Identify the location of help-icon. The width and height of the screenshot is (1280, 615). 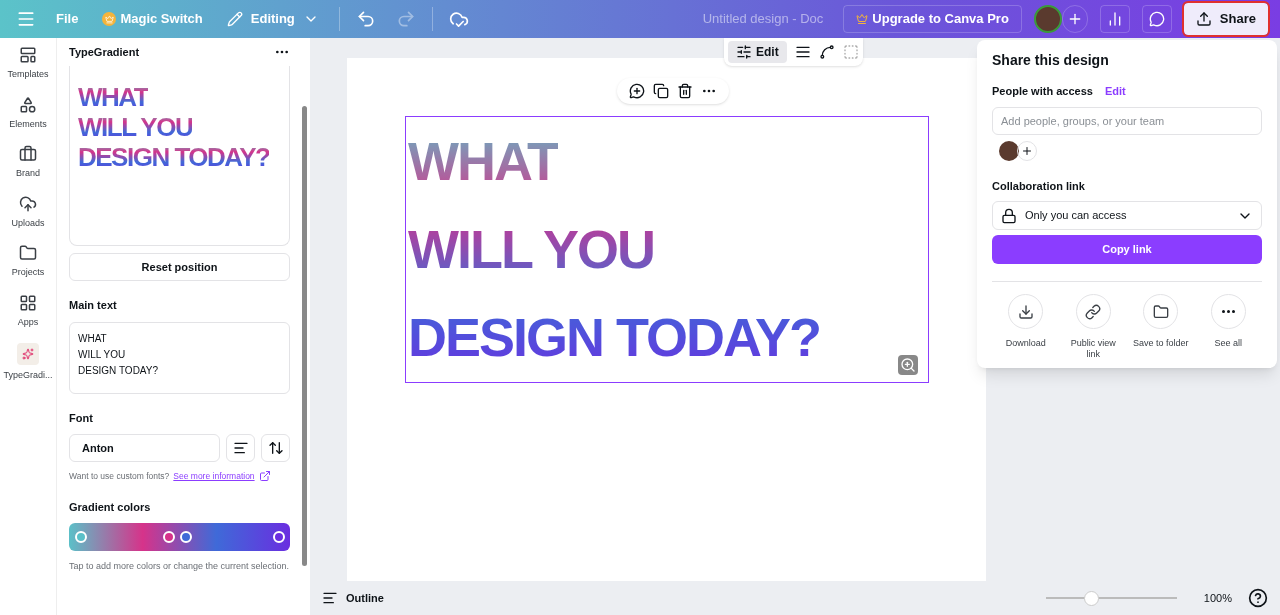
(1258, 598).